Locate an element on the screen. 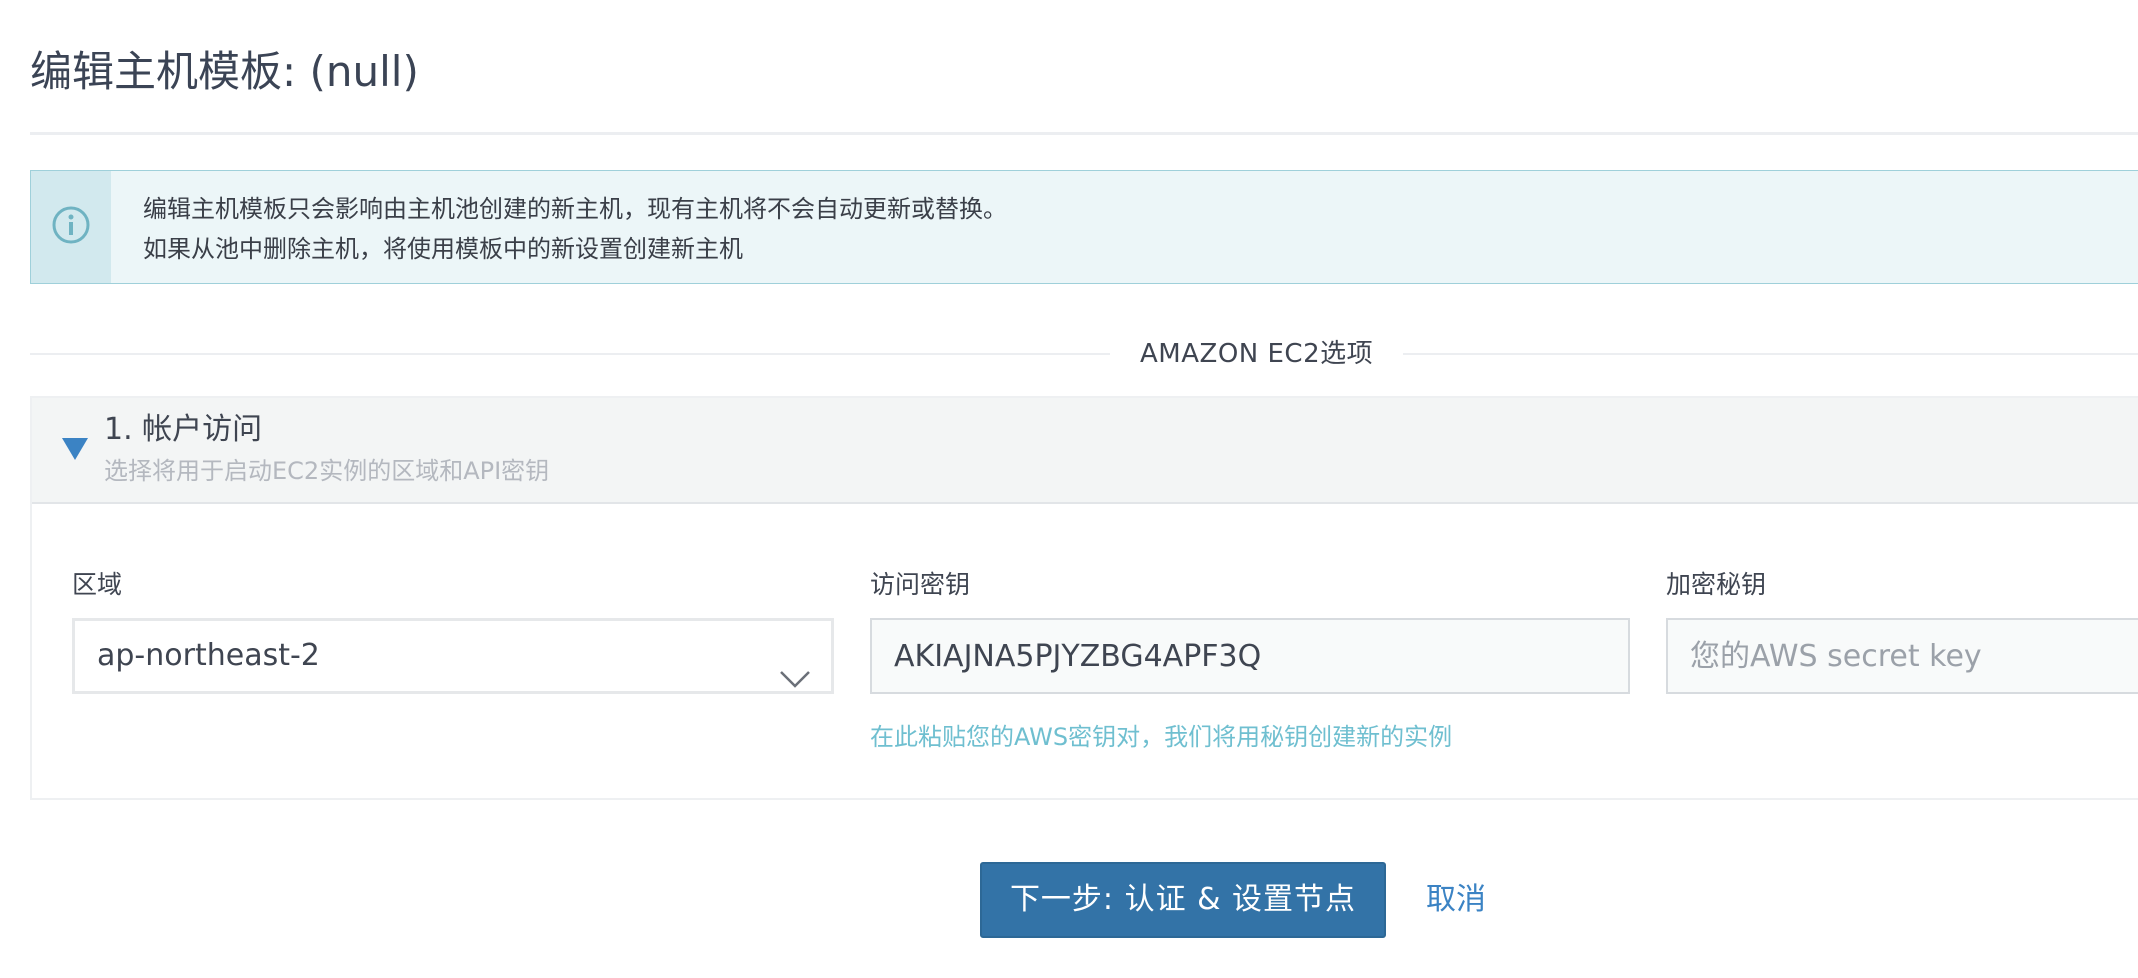 The image size is (2138, 978). info-icon-block is located at coordinates (71, 227).